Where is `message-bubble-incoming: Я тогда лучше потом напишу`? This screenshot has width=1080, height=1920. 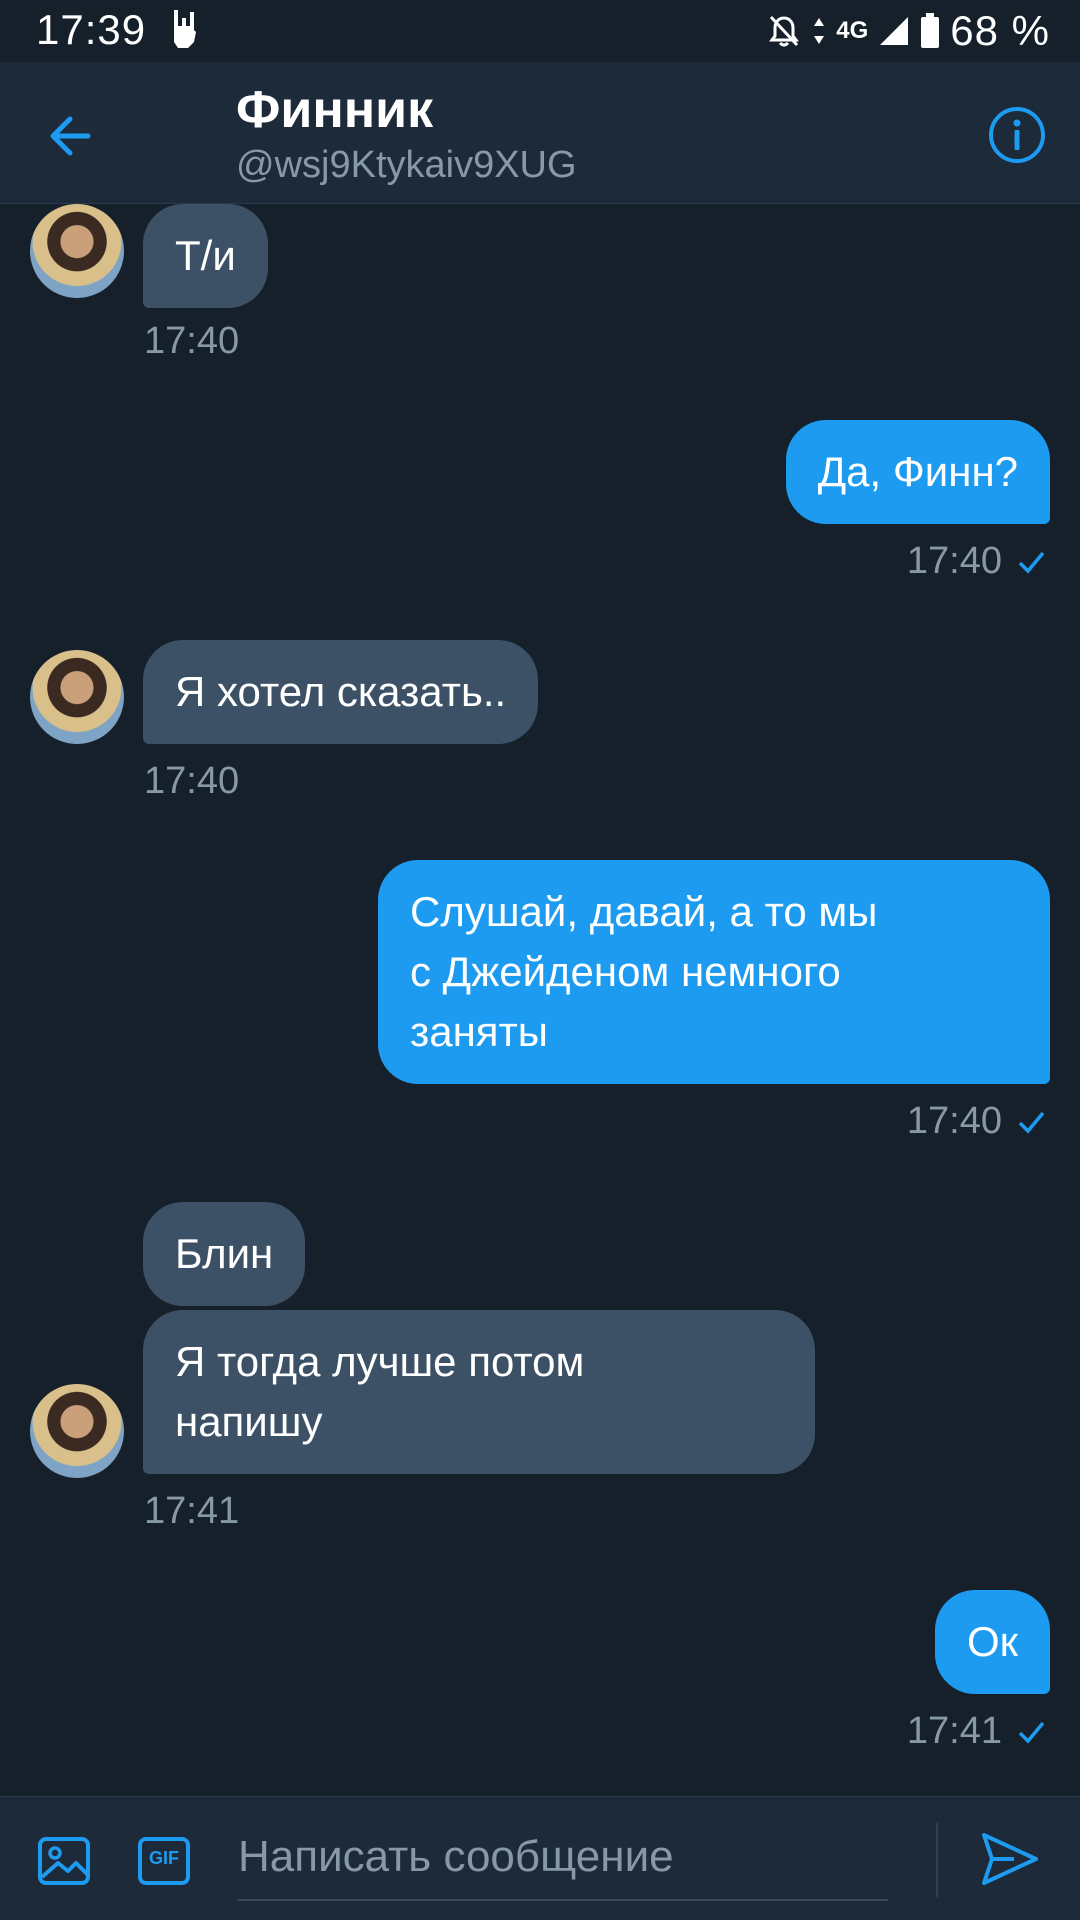
message-bubble-incoming: Я тогда лучше потом напишу is located at coordinates (479, 1392).